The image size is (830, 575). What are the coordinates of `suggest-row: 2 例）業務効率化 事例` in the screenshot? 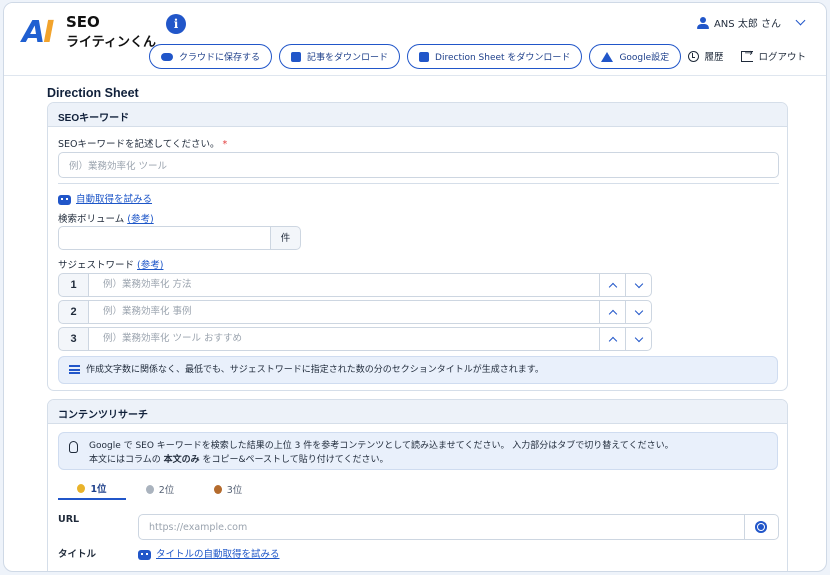 It's located at (355, 312).